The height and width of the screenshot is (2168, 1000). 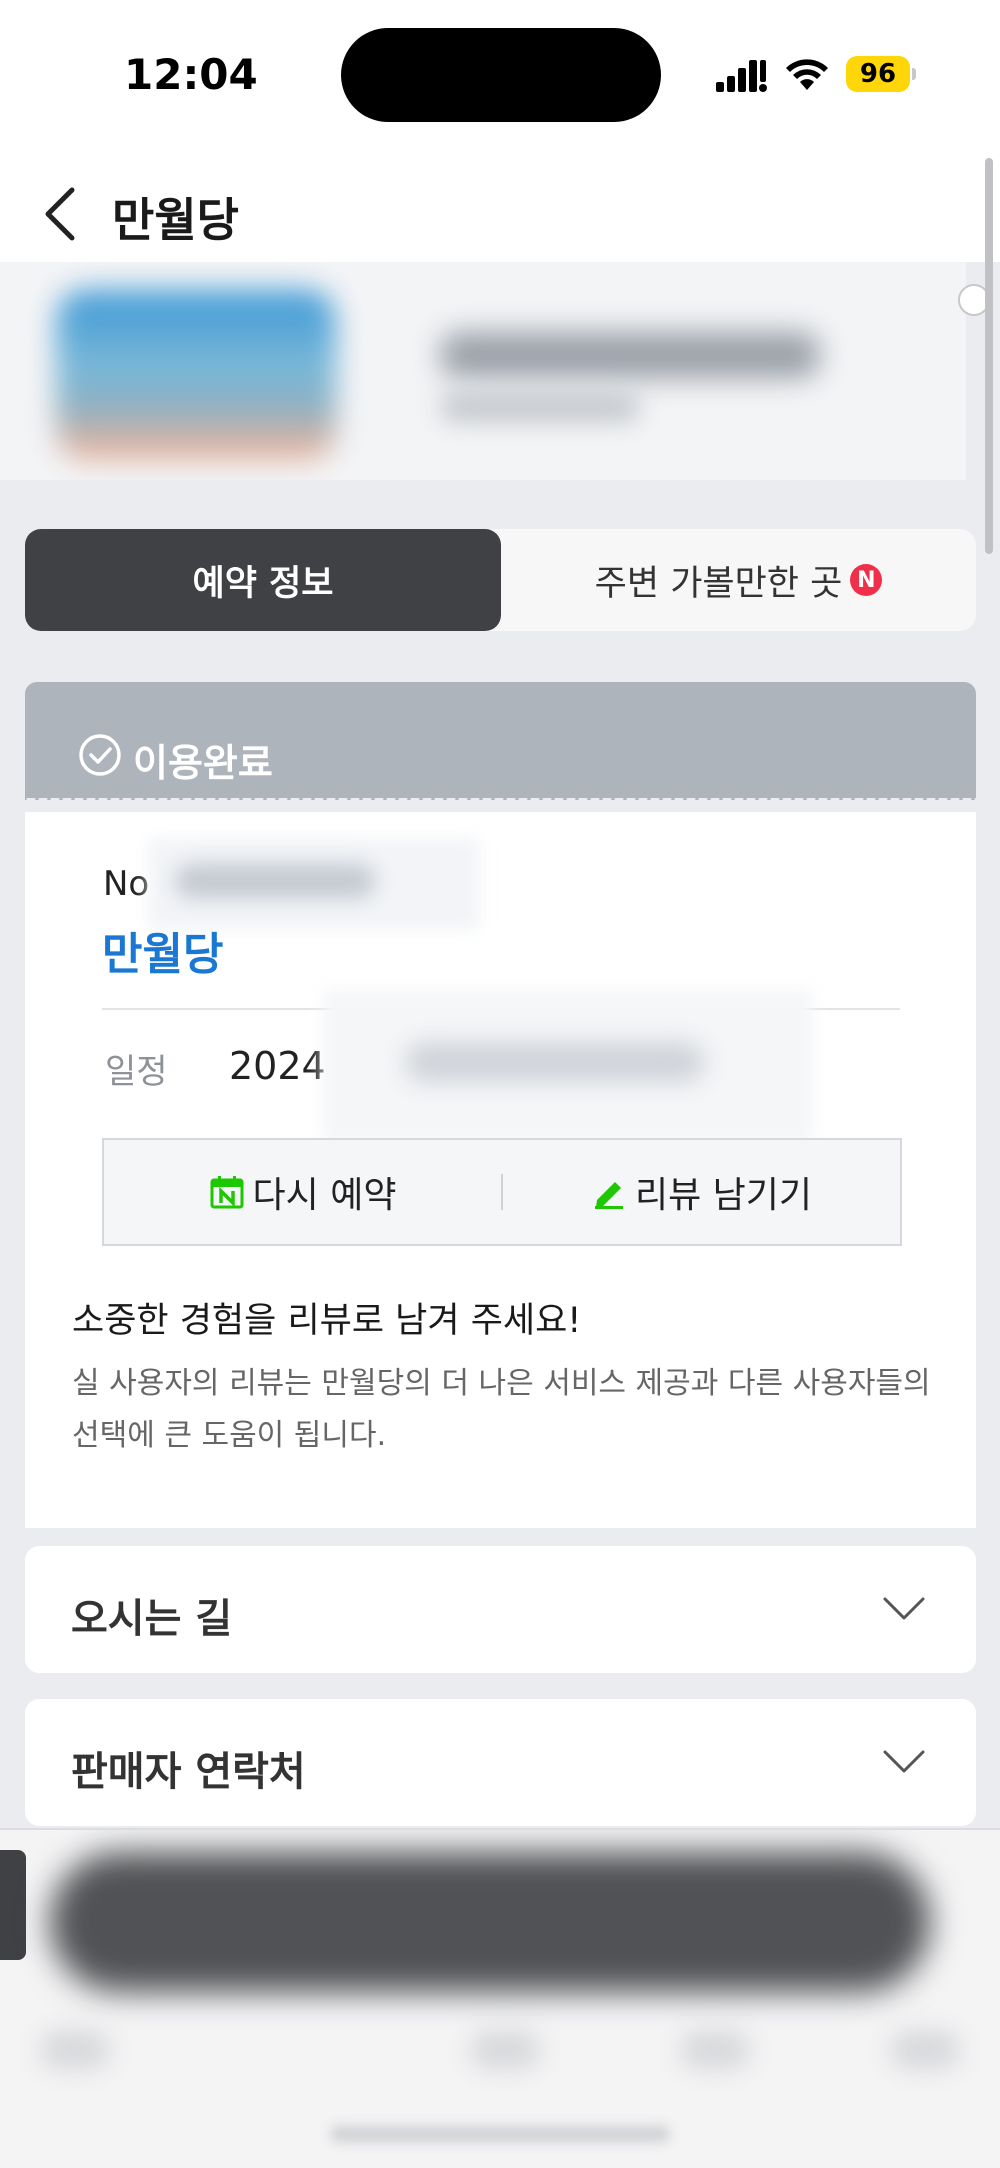 What do you see at coordinates (807, 74) in the screenshot?
I see `wifi-icon` at bounding box center [807, 74].